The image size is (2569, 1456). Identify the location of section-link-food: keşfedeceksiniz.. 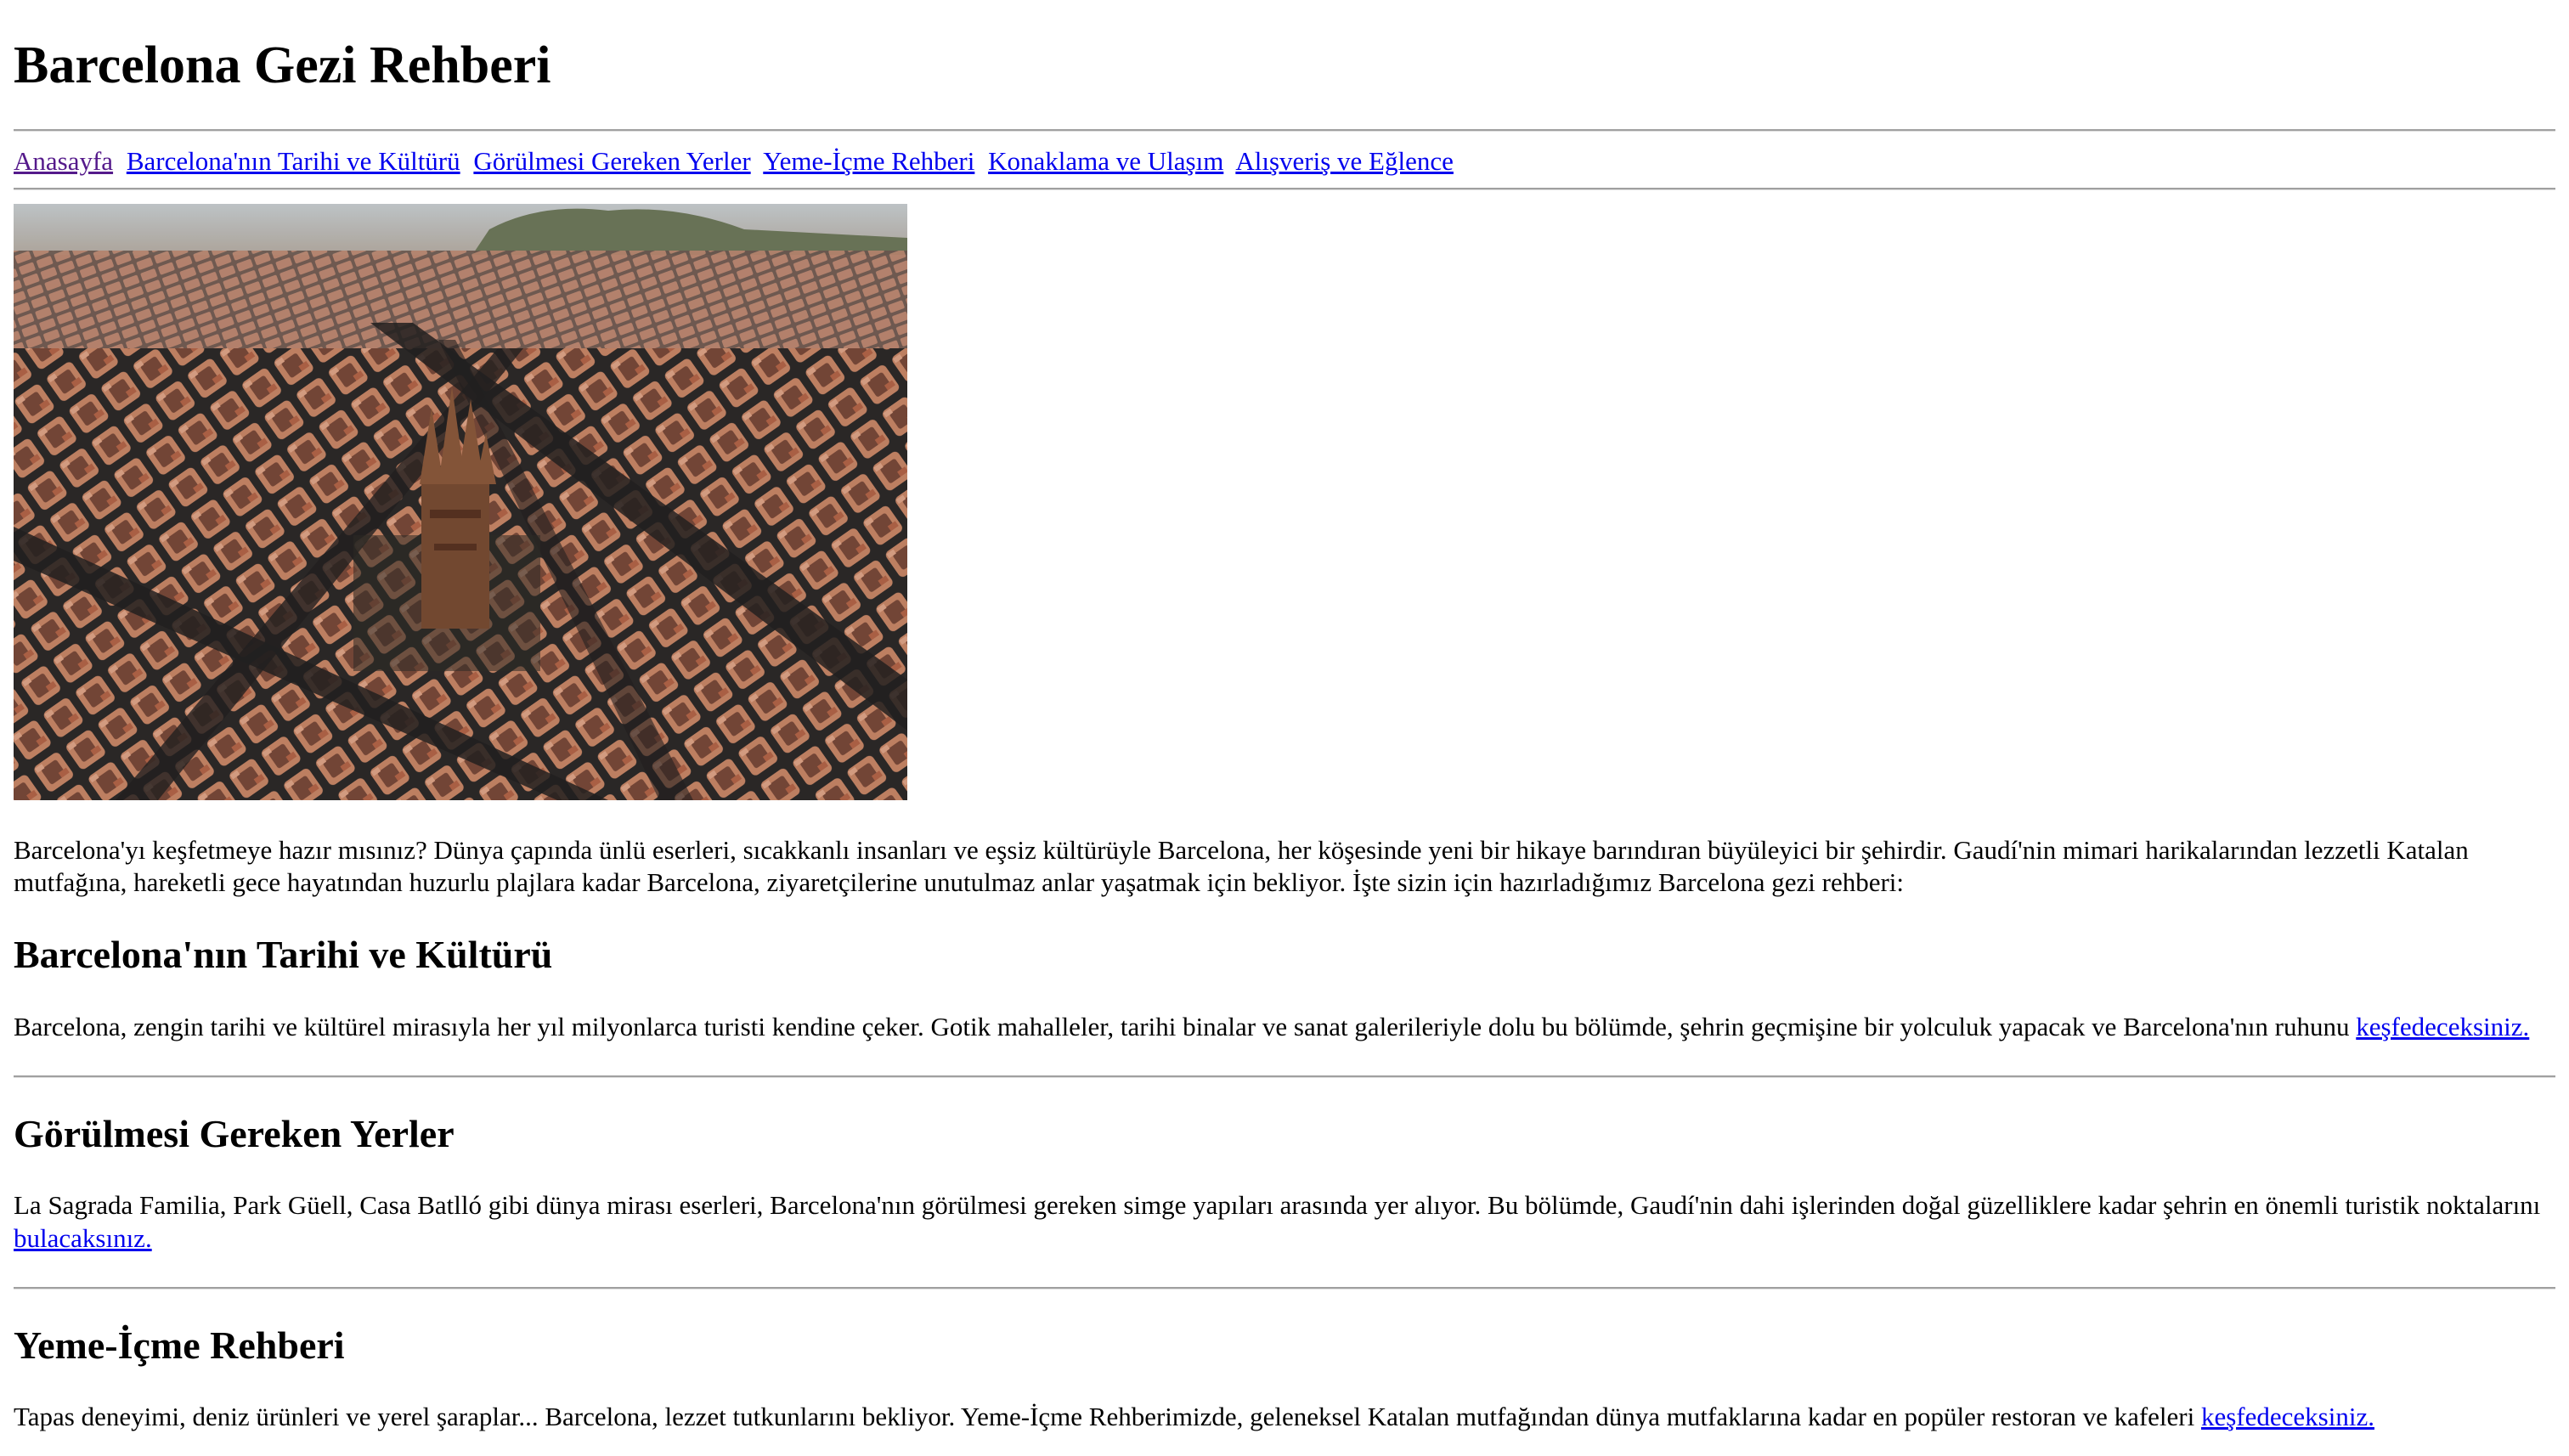
(2288, 1416).